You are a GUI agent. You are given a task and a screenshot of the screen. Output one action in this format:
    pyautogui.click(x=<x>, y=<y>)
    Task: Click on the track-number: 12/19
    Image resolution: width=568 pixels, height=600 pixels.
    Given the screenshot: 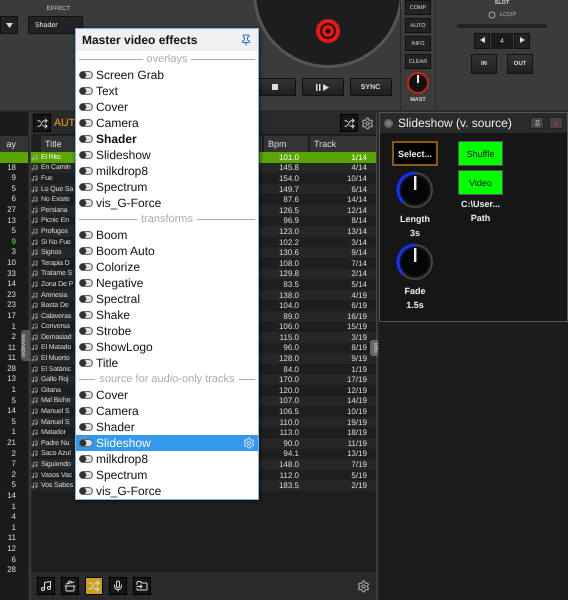 What is the action you would take?
    pyautogui.click(x=357, y=390)
    